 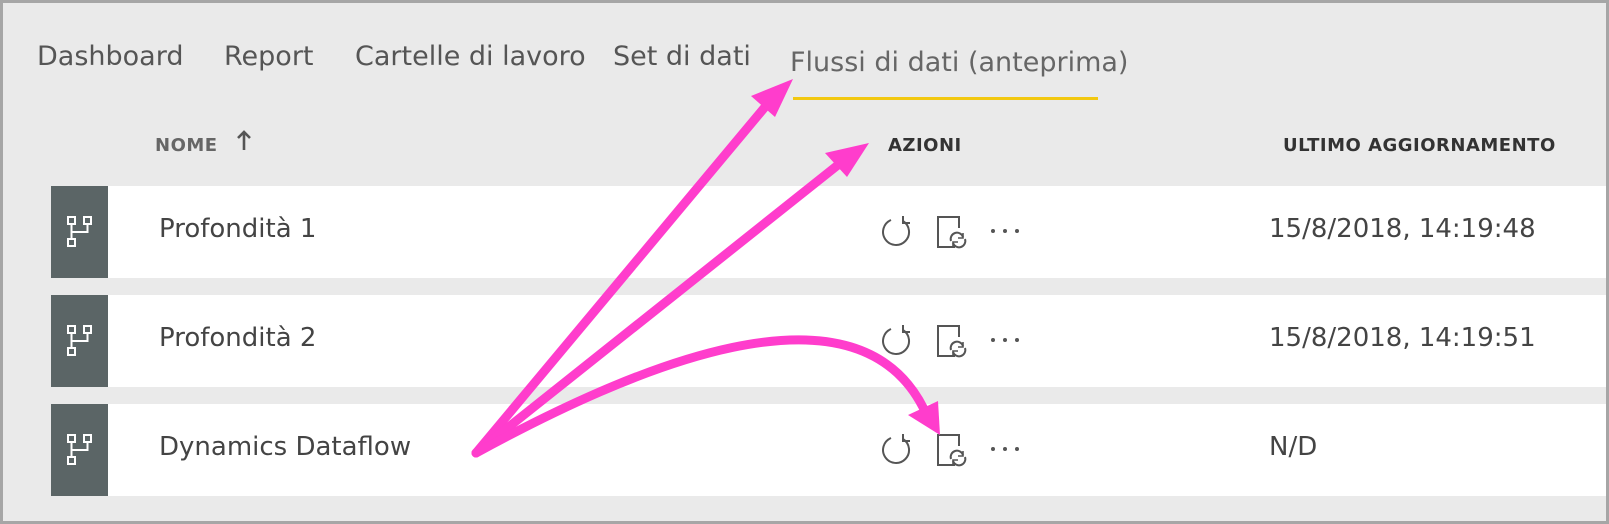 I want to click on active-tab-underline, so click(x=945, y=98).